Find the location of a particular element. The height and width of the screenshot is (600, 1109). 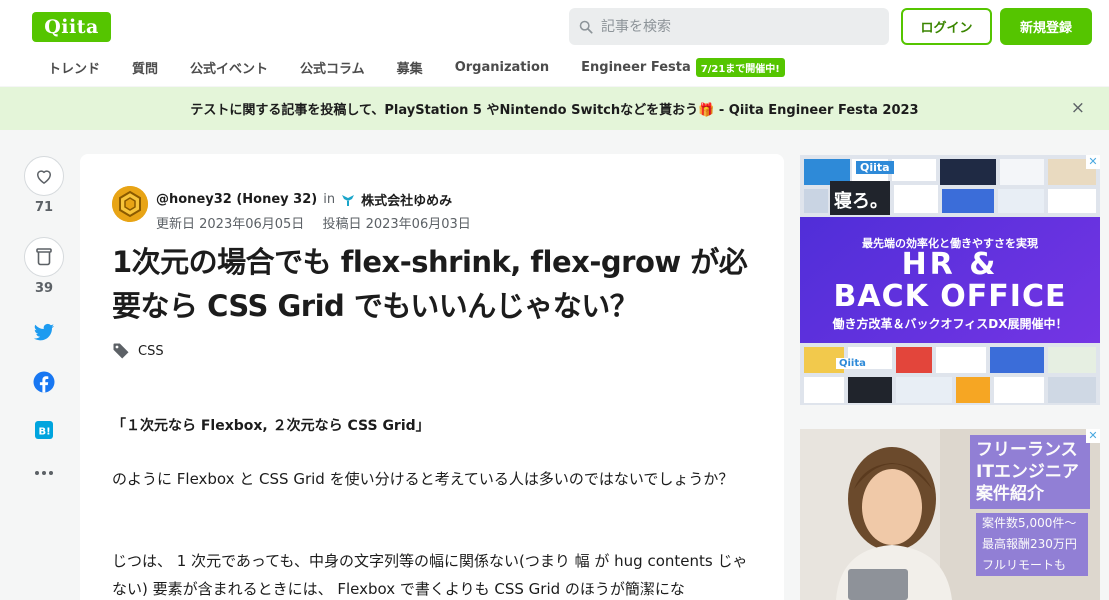

twitter-icon is located at coordinates (44, 332).